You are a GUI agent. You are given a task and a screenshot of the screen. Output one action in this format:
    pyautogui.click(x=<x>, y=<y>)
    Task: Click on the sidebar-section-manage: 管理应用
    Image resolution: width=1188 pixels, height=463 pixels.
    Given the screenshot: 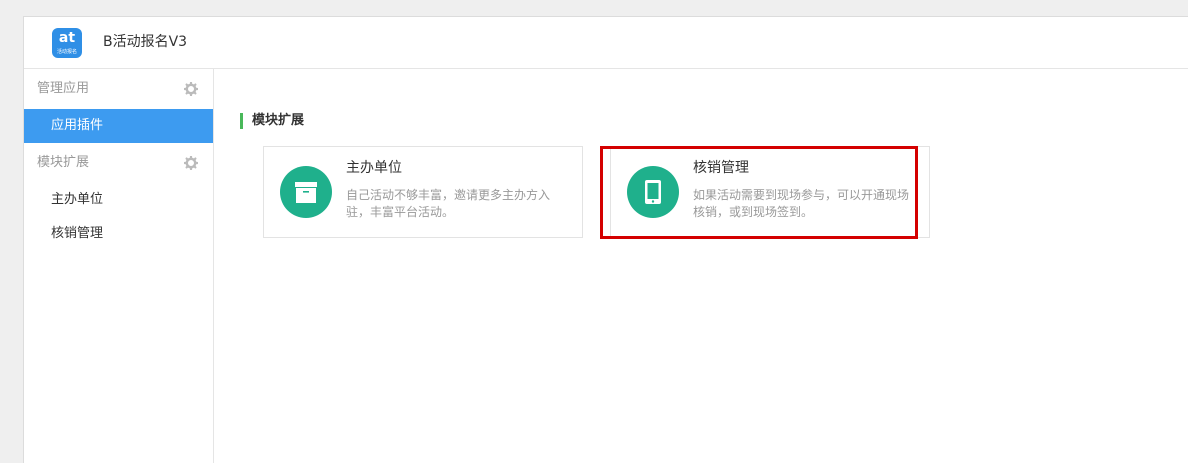 What is the action you would take?
    pyautogui.click(x=118, y=89)
    